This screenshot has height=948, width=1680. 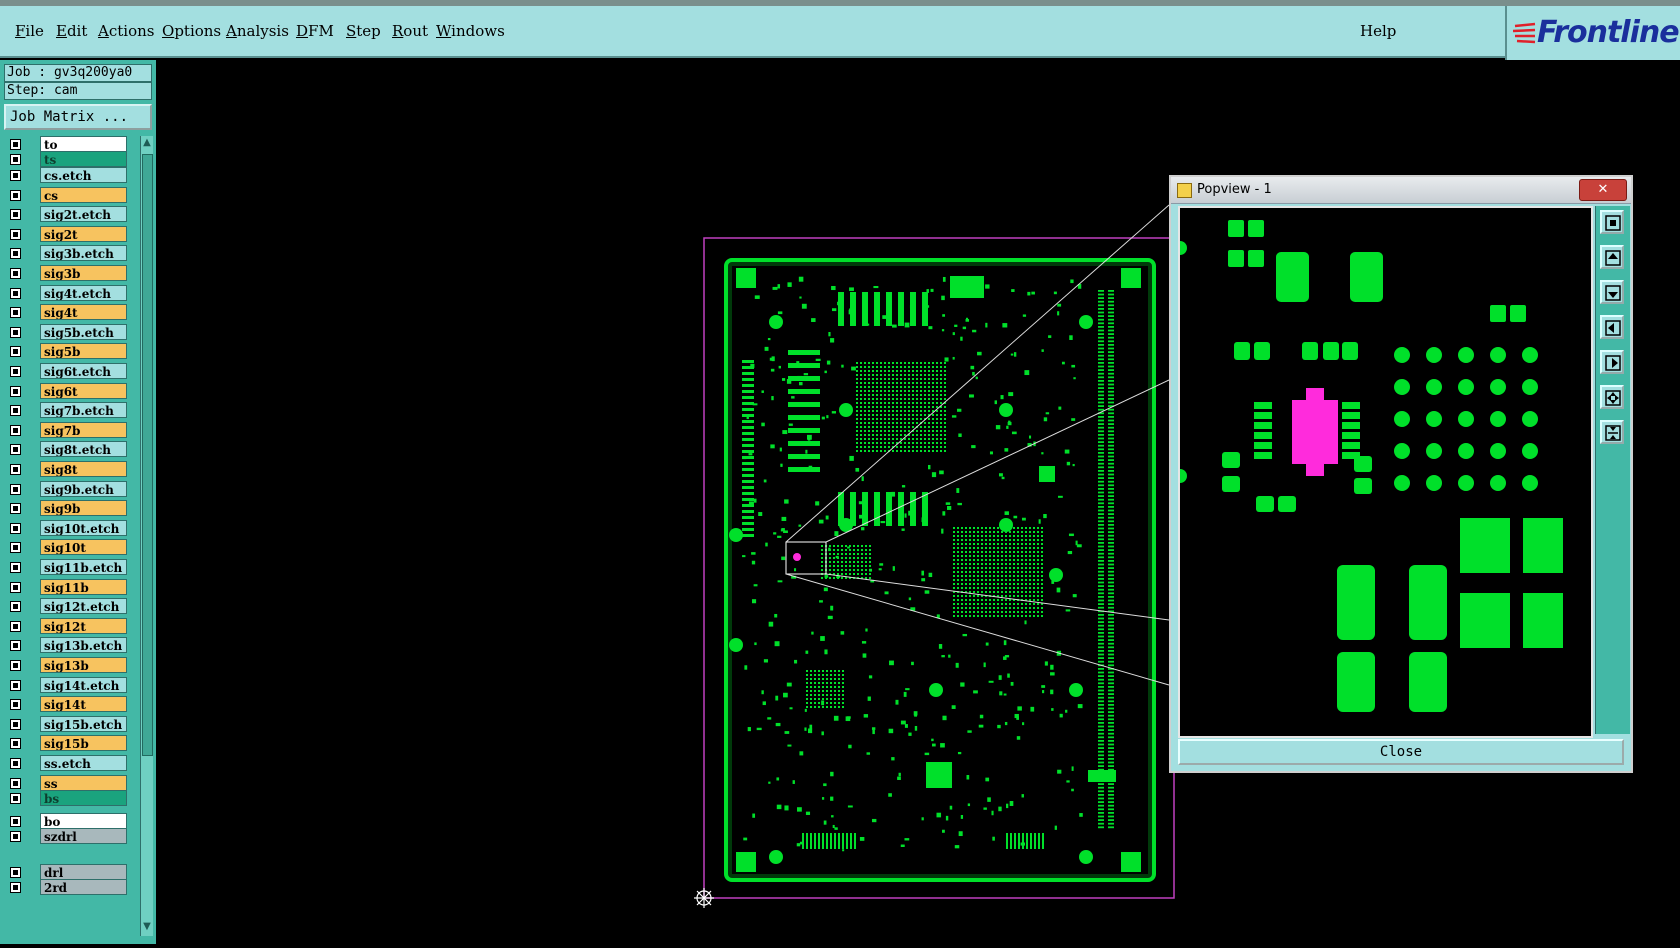 I want to click on layer-row: sig7b.etch, so click(x=67, y=410).